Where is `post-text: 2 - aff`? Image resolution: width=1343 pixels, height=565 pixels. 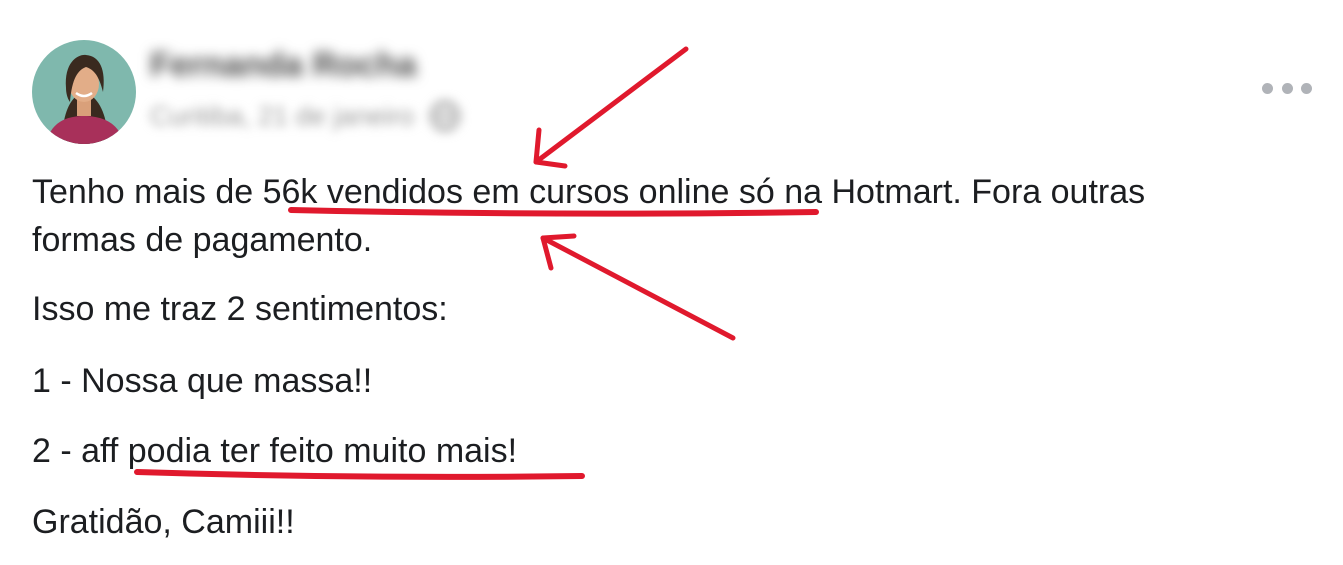 post-text: 2 - aff is located at coordinates (80, 451).